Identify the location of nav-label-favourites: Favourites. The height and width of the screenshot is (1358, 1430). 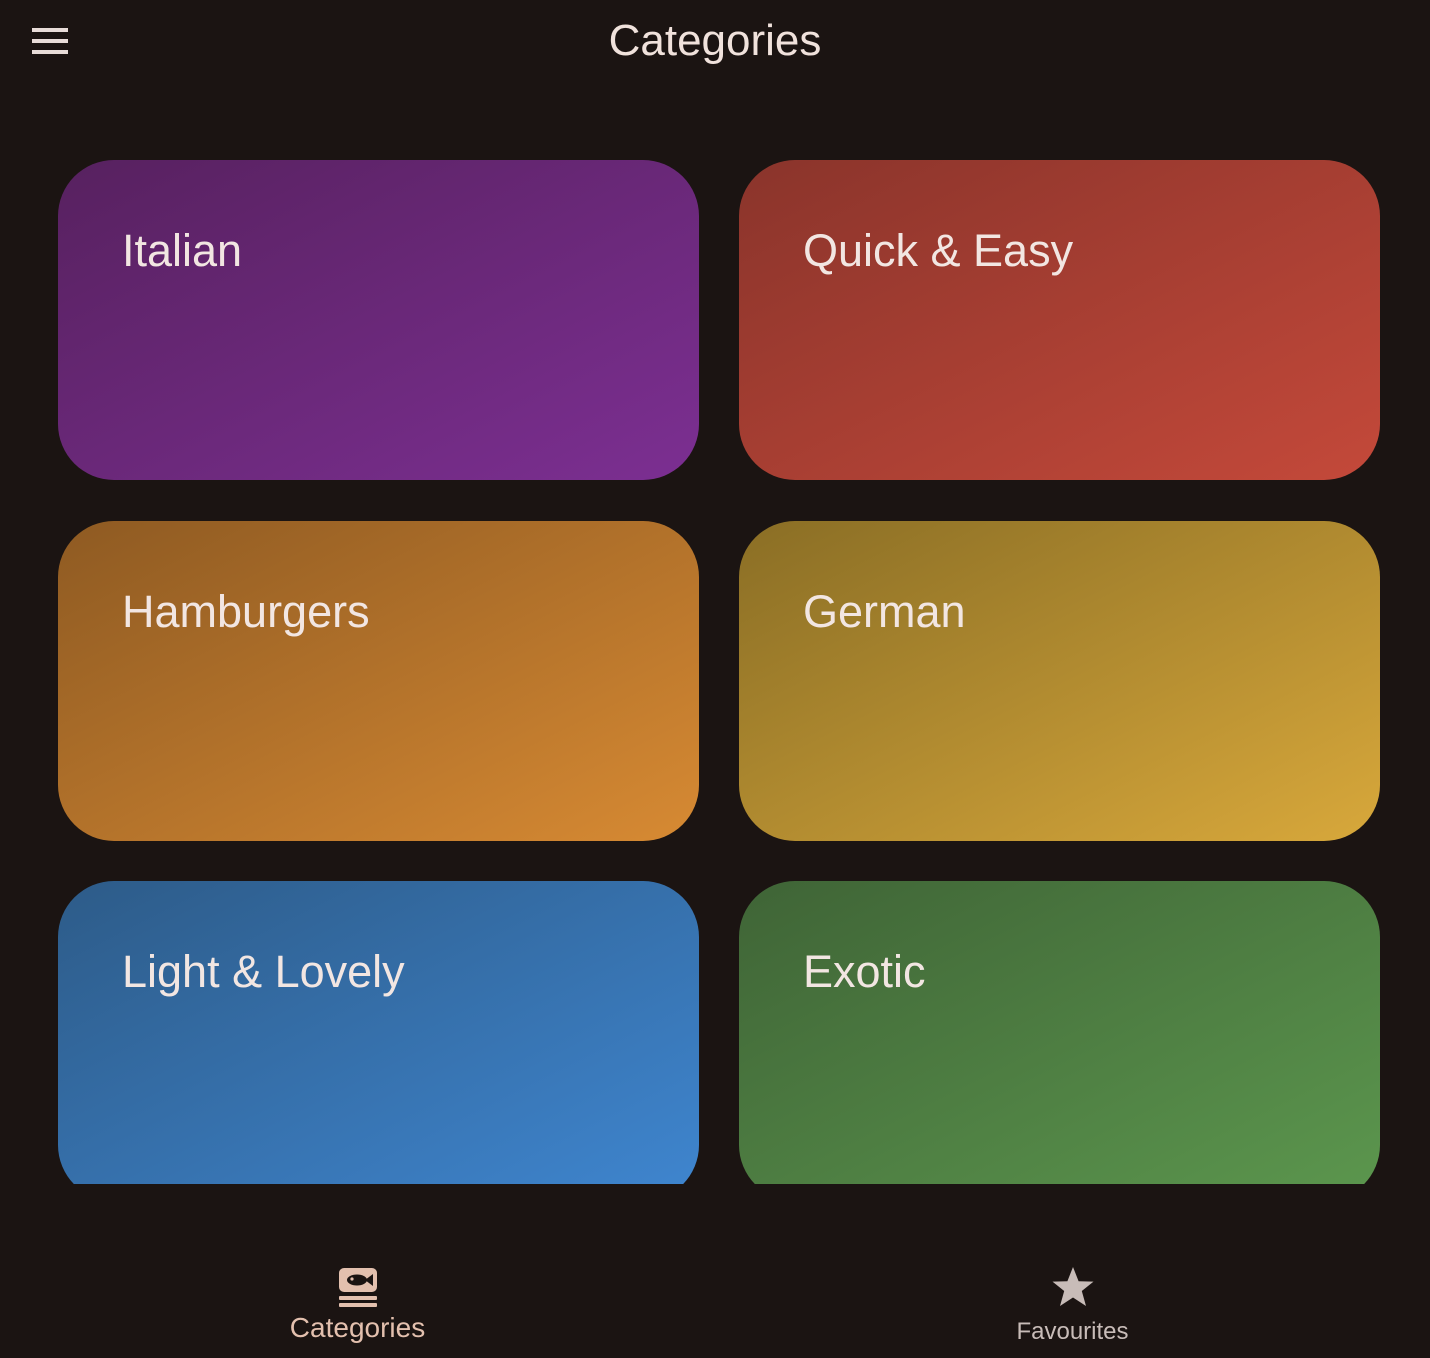
(1072, 1331).